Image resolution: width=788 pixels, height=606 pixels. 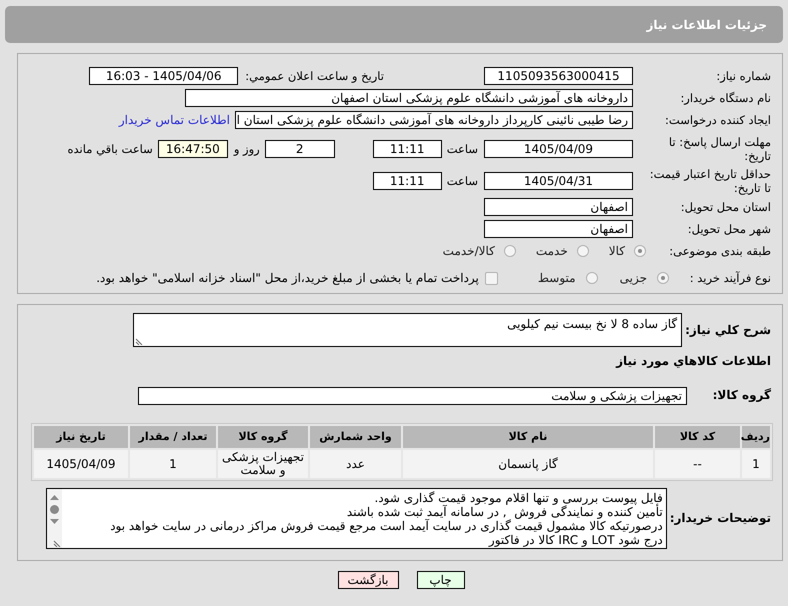 I want to click on radio-label: جزیی, so click(x=633, y=278).